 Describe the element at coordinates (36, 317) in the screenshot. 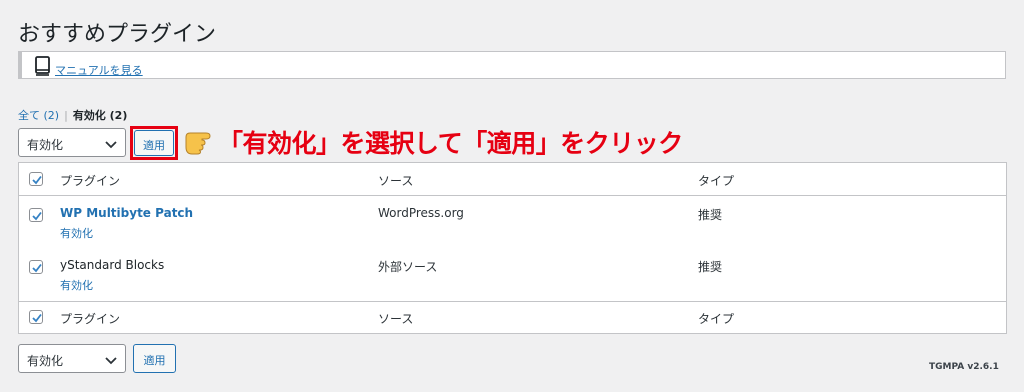

I see `select-all-checkbox-footer` at that location.